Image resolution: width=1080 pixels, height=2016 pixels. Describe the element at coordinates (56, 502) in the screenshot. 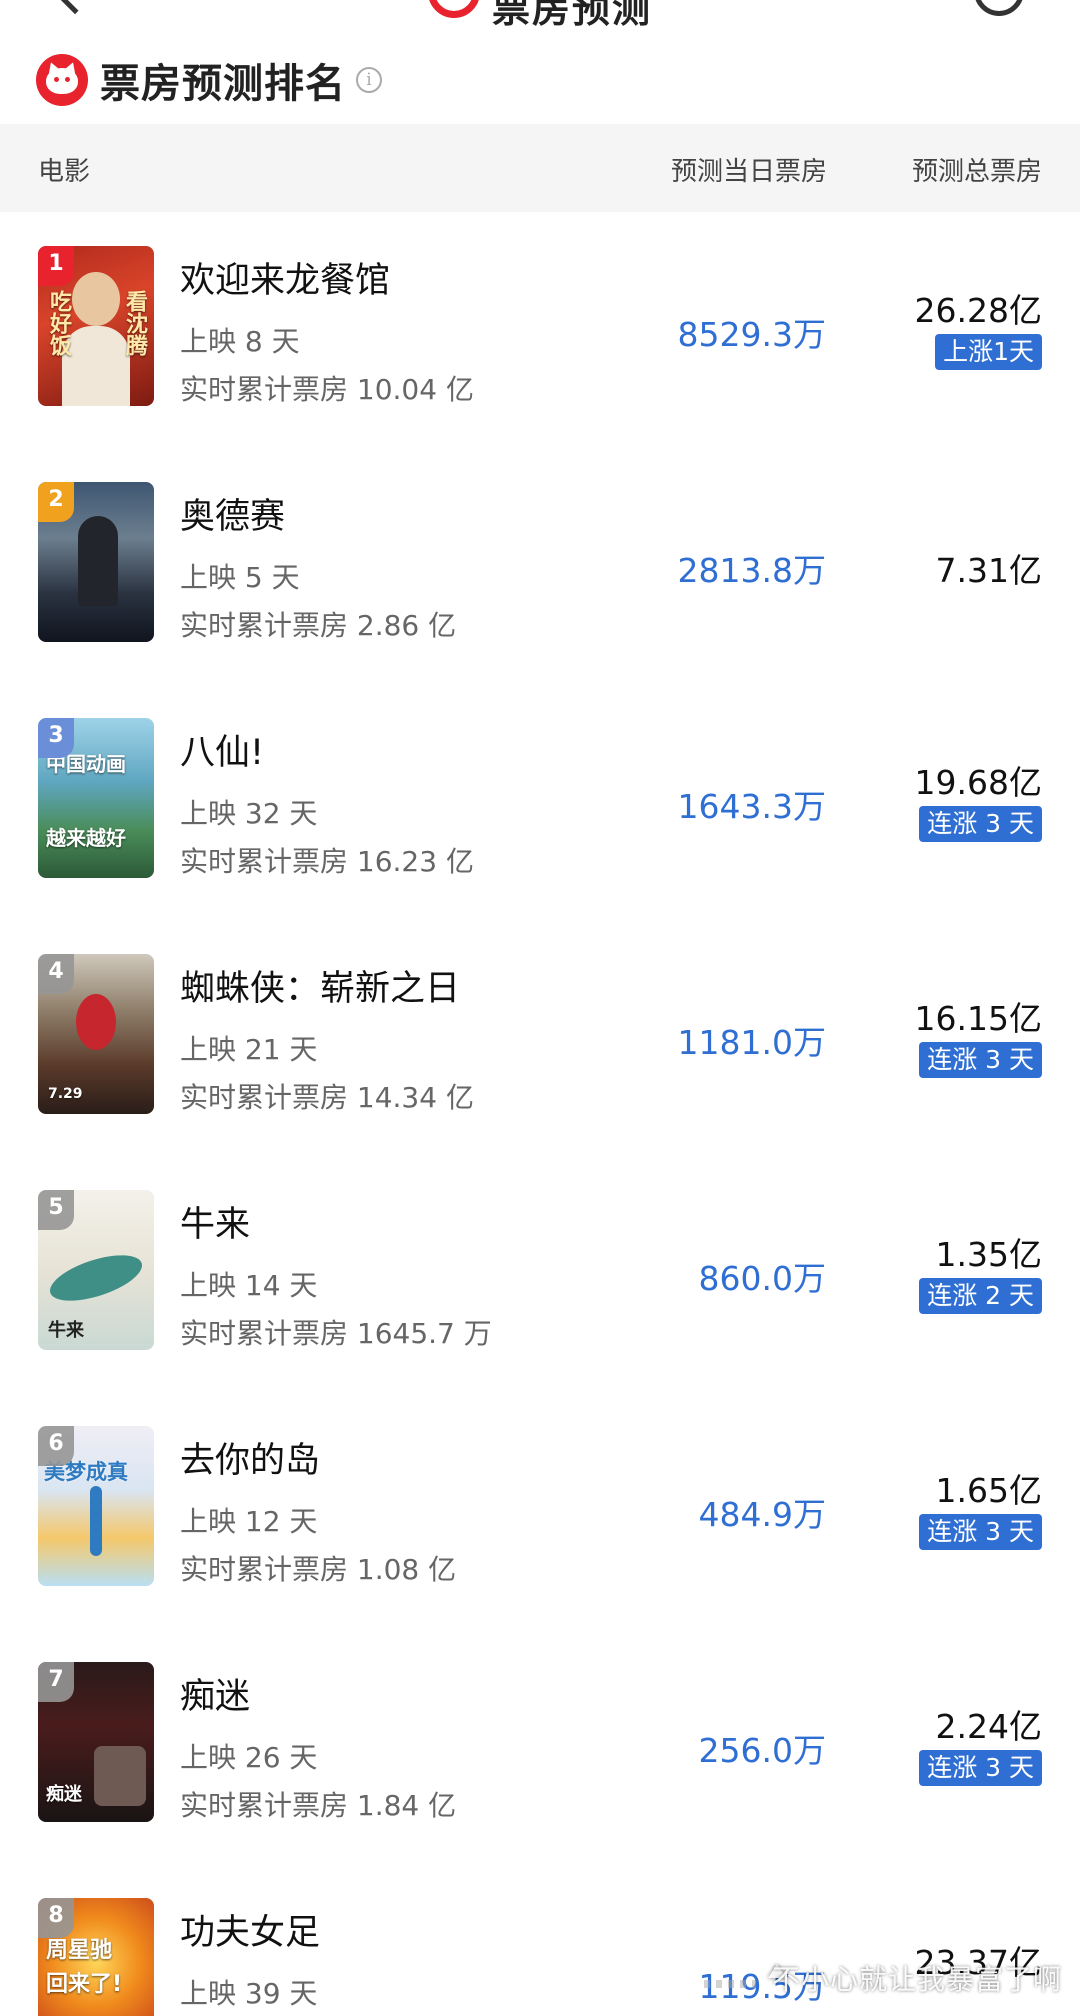

I see `rank-badge: 2` at that location.